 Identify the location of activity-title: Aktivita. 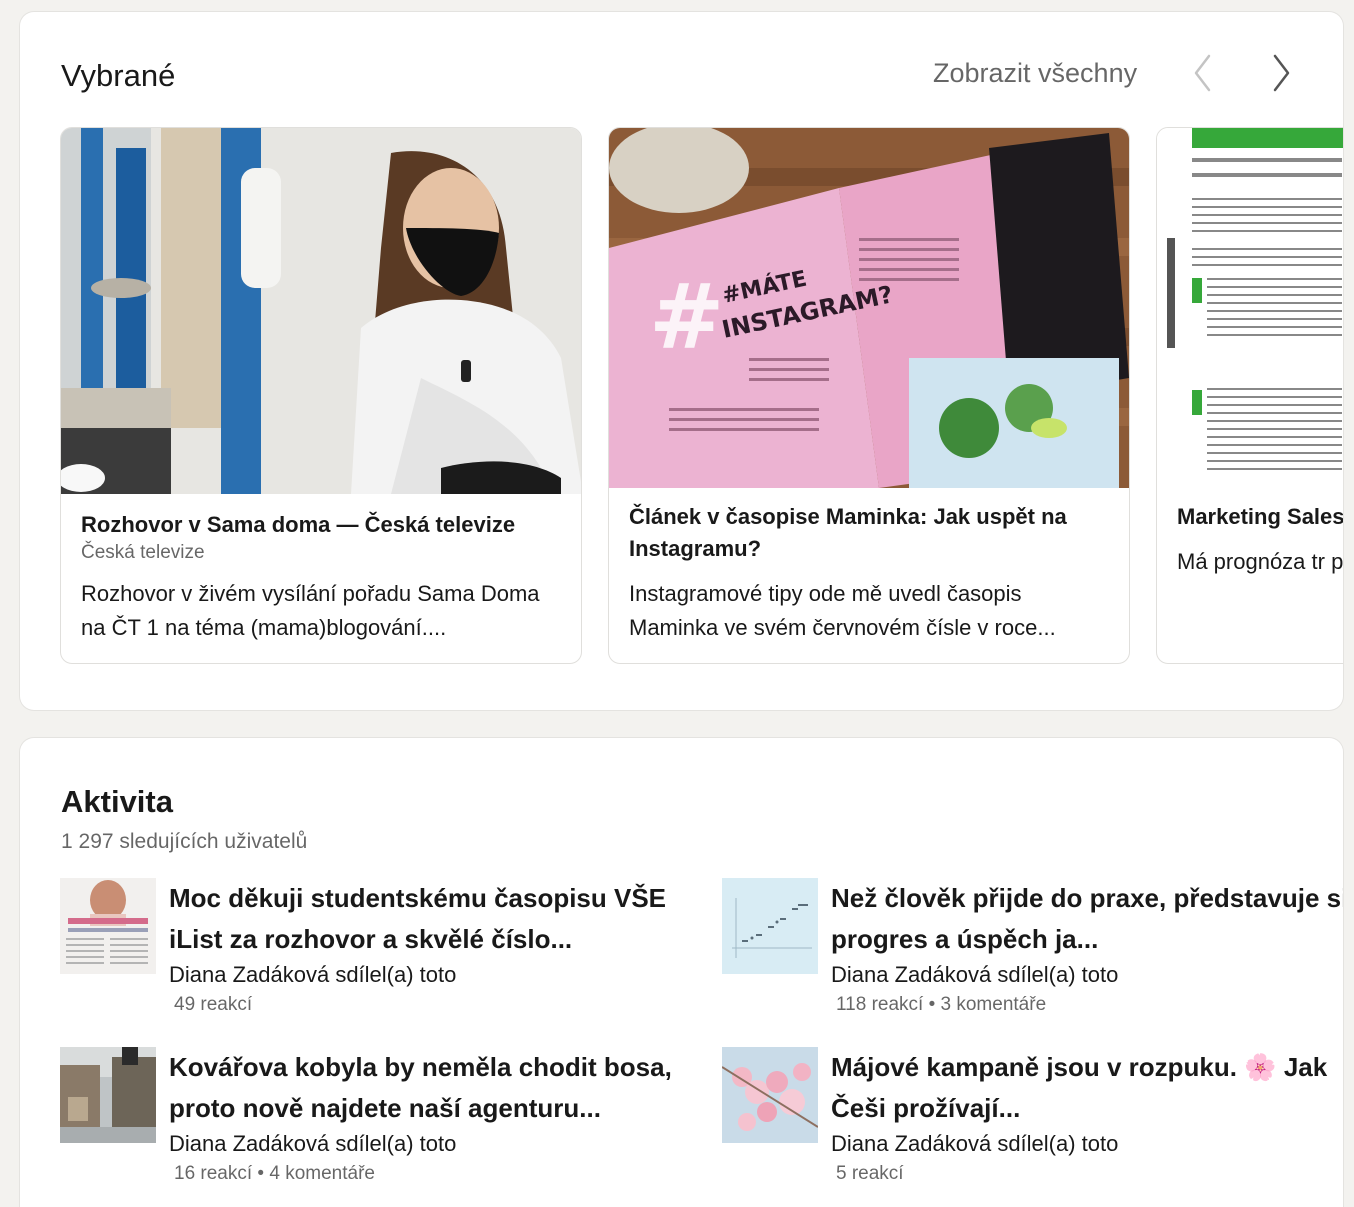
(117, 801).